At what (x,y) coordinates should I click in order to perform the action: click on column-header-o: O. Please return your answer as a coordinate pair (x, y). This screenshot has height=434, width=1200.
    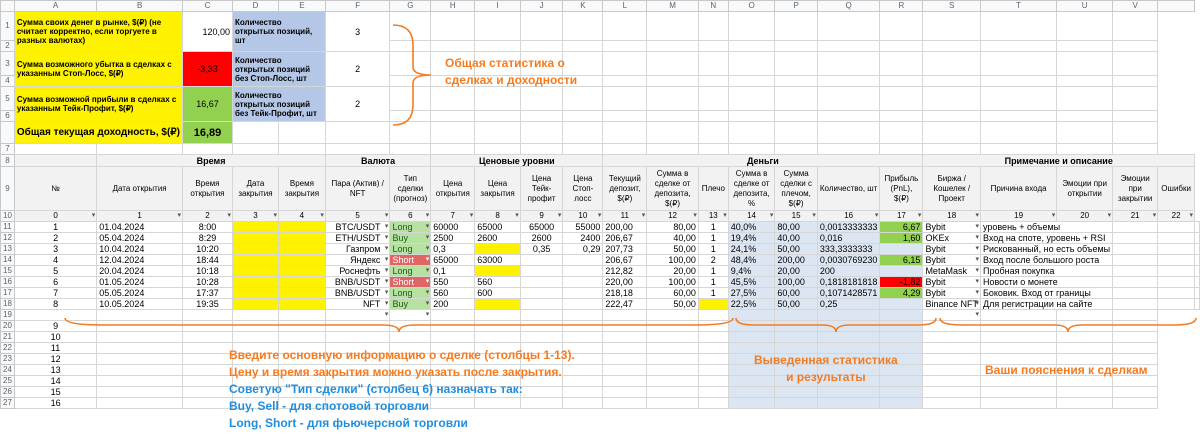
    Looking at the image, I should click on (751, 6).